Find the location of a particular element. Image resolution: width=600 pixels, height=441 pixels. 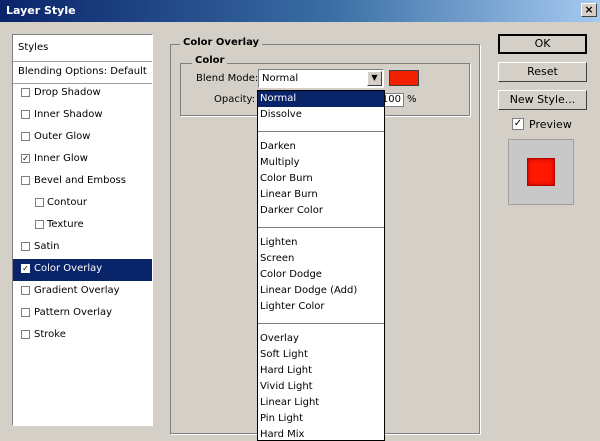

style-item: ✓ Inner Glow is located at coordinates (82, 160).